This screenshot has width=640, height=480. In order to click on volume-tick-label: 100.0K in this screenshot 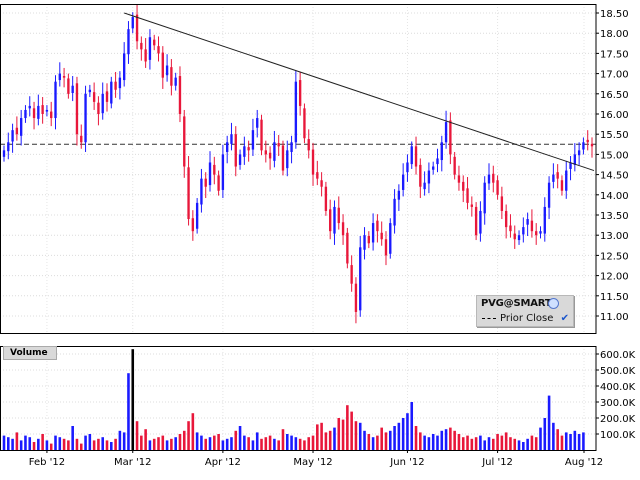, I will do `click(618, 435)`.